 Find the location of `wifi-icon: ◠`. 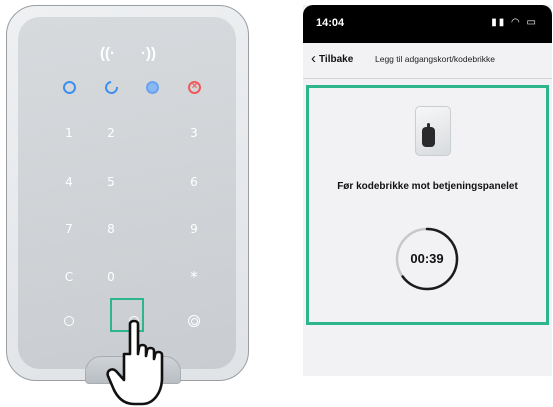

wifi-icon: ◠ is located at coordinates (516, 22).